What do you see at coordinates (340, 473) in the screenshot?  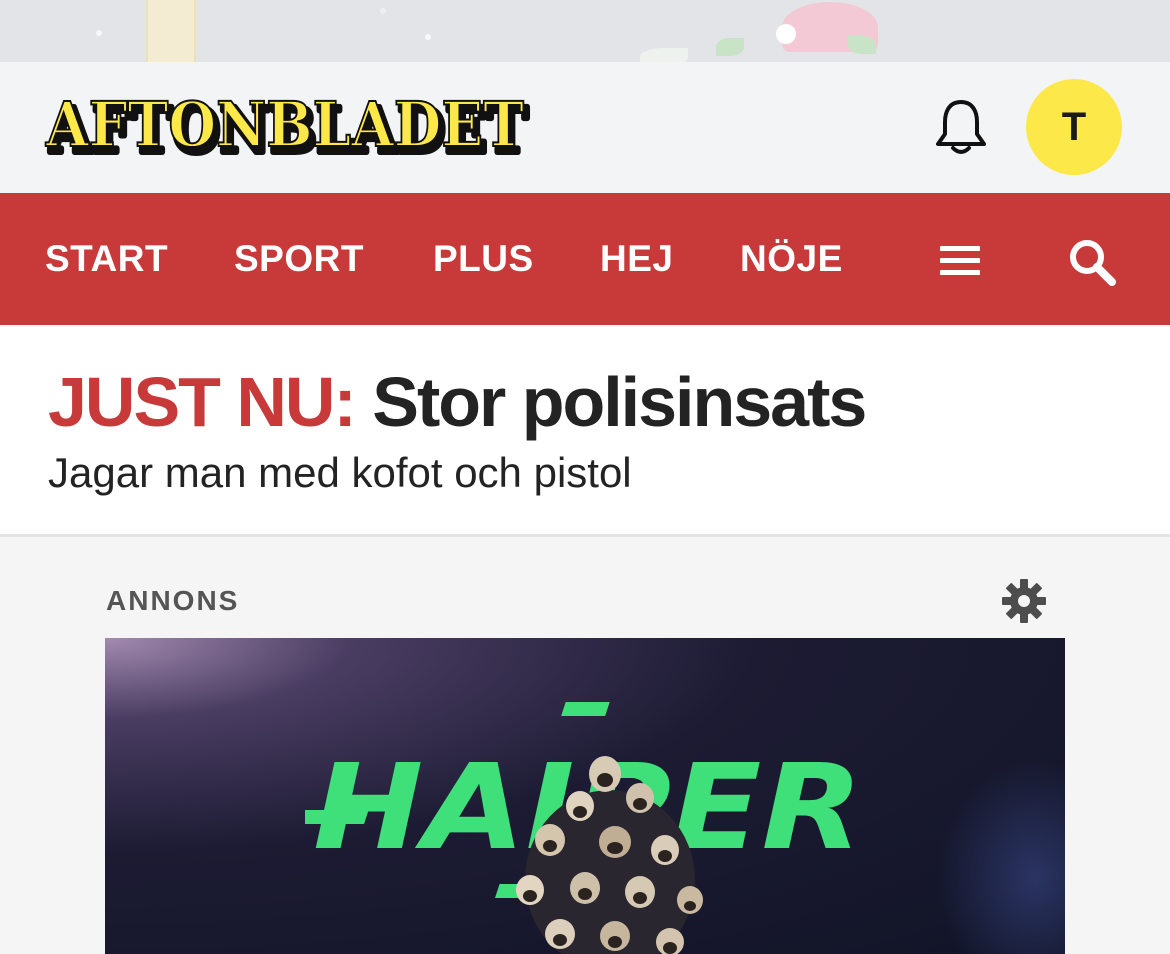 I see `breaking-news-subtitle: Jagar man med kofot och pistol` at bounding box center [340, 473].